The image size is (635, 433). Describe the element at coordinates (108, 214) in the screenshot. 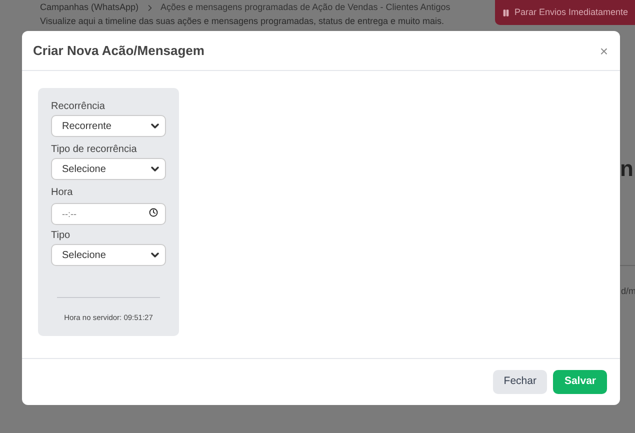

I see `time-field: --:--` at that location.